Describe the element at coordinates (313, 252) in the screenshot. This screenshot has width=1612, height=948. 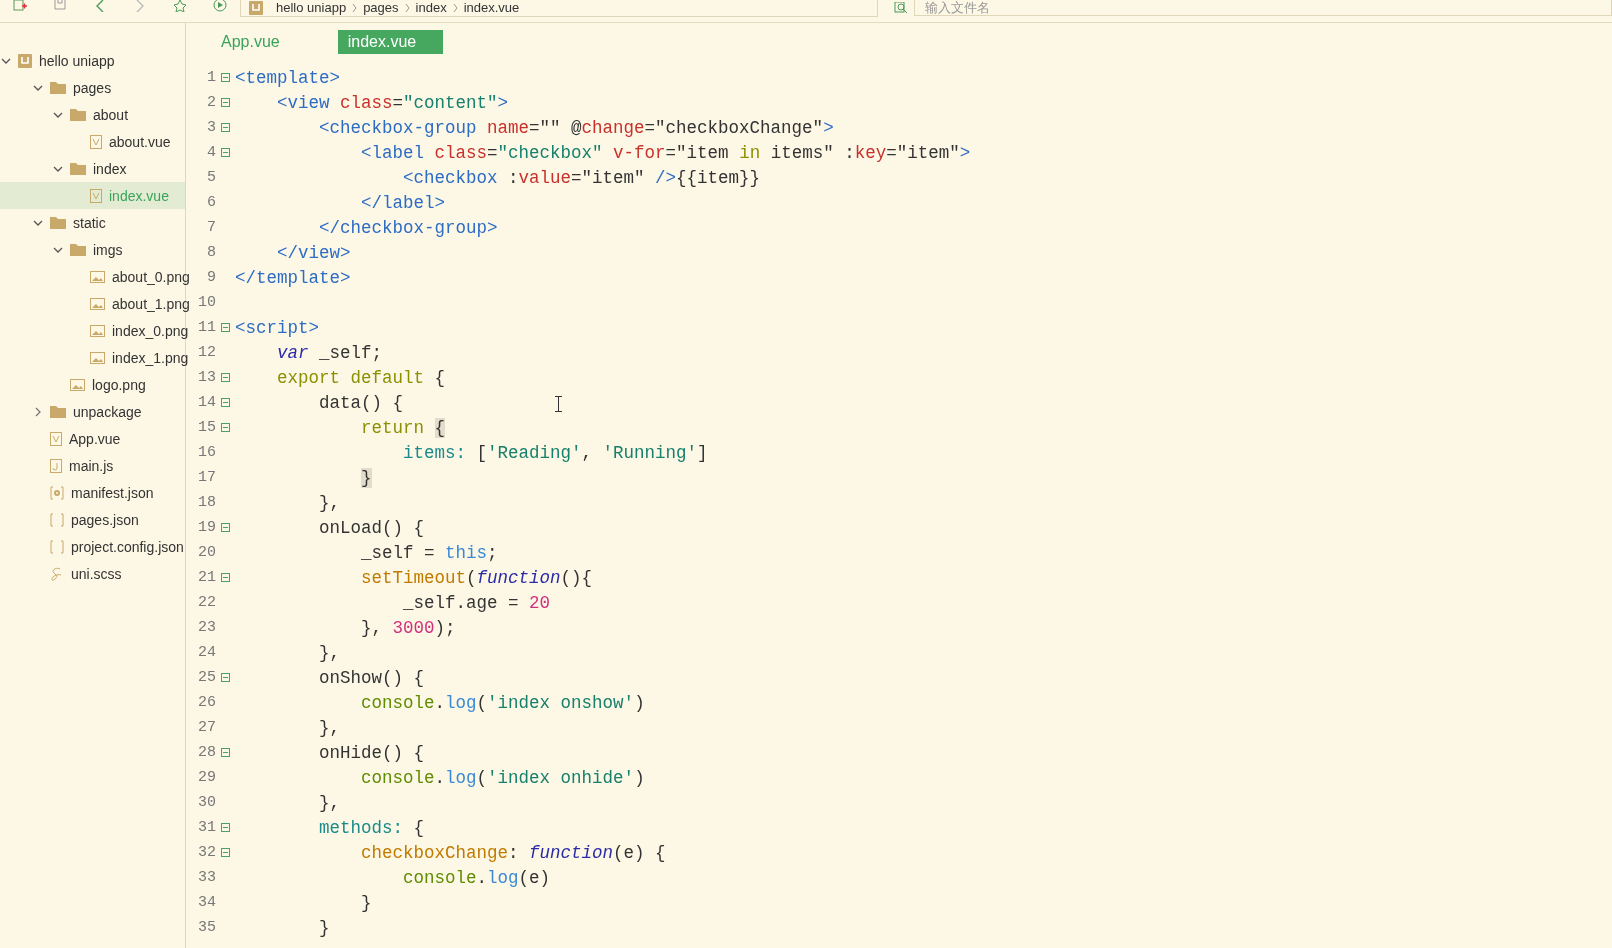
I see `code-line: </view>` at that location.